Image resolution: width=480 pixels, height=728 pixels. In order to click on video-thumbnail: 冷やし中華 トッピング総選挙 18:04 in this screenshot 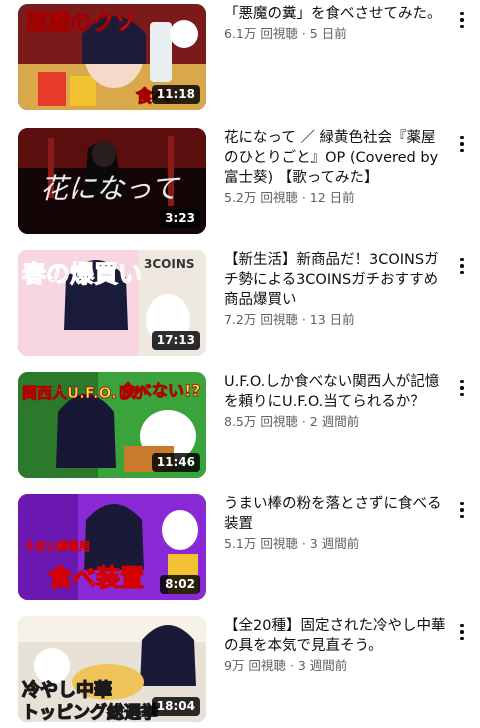, I will do `click(112, 669)`.